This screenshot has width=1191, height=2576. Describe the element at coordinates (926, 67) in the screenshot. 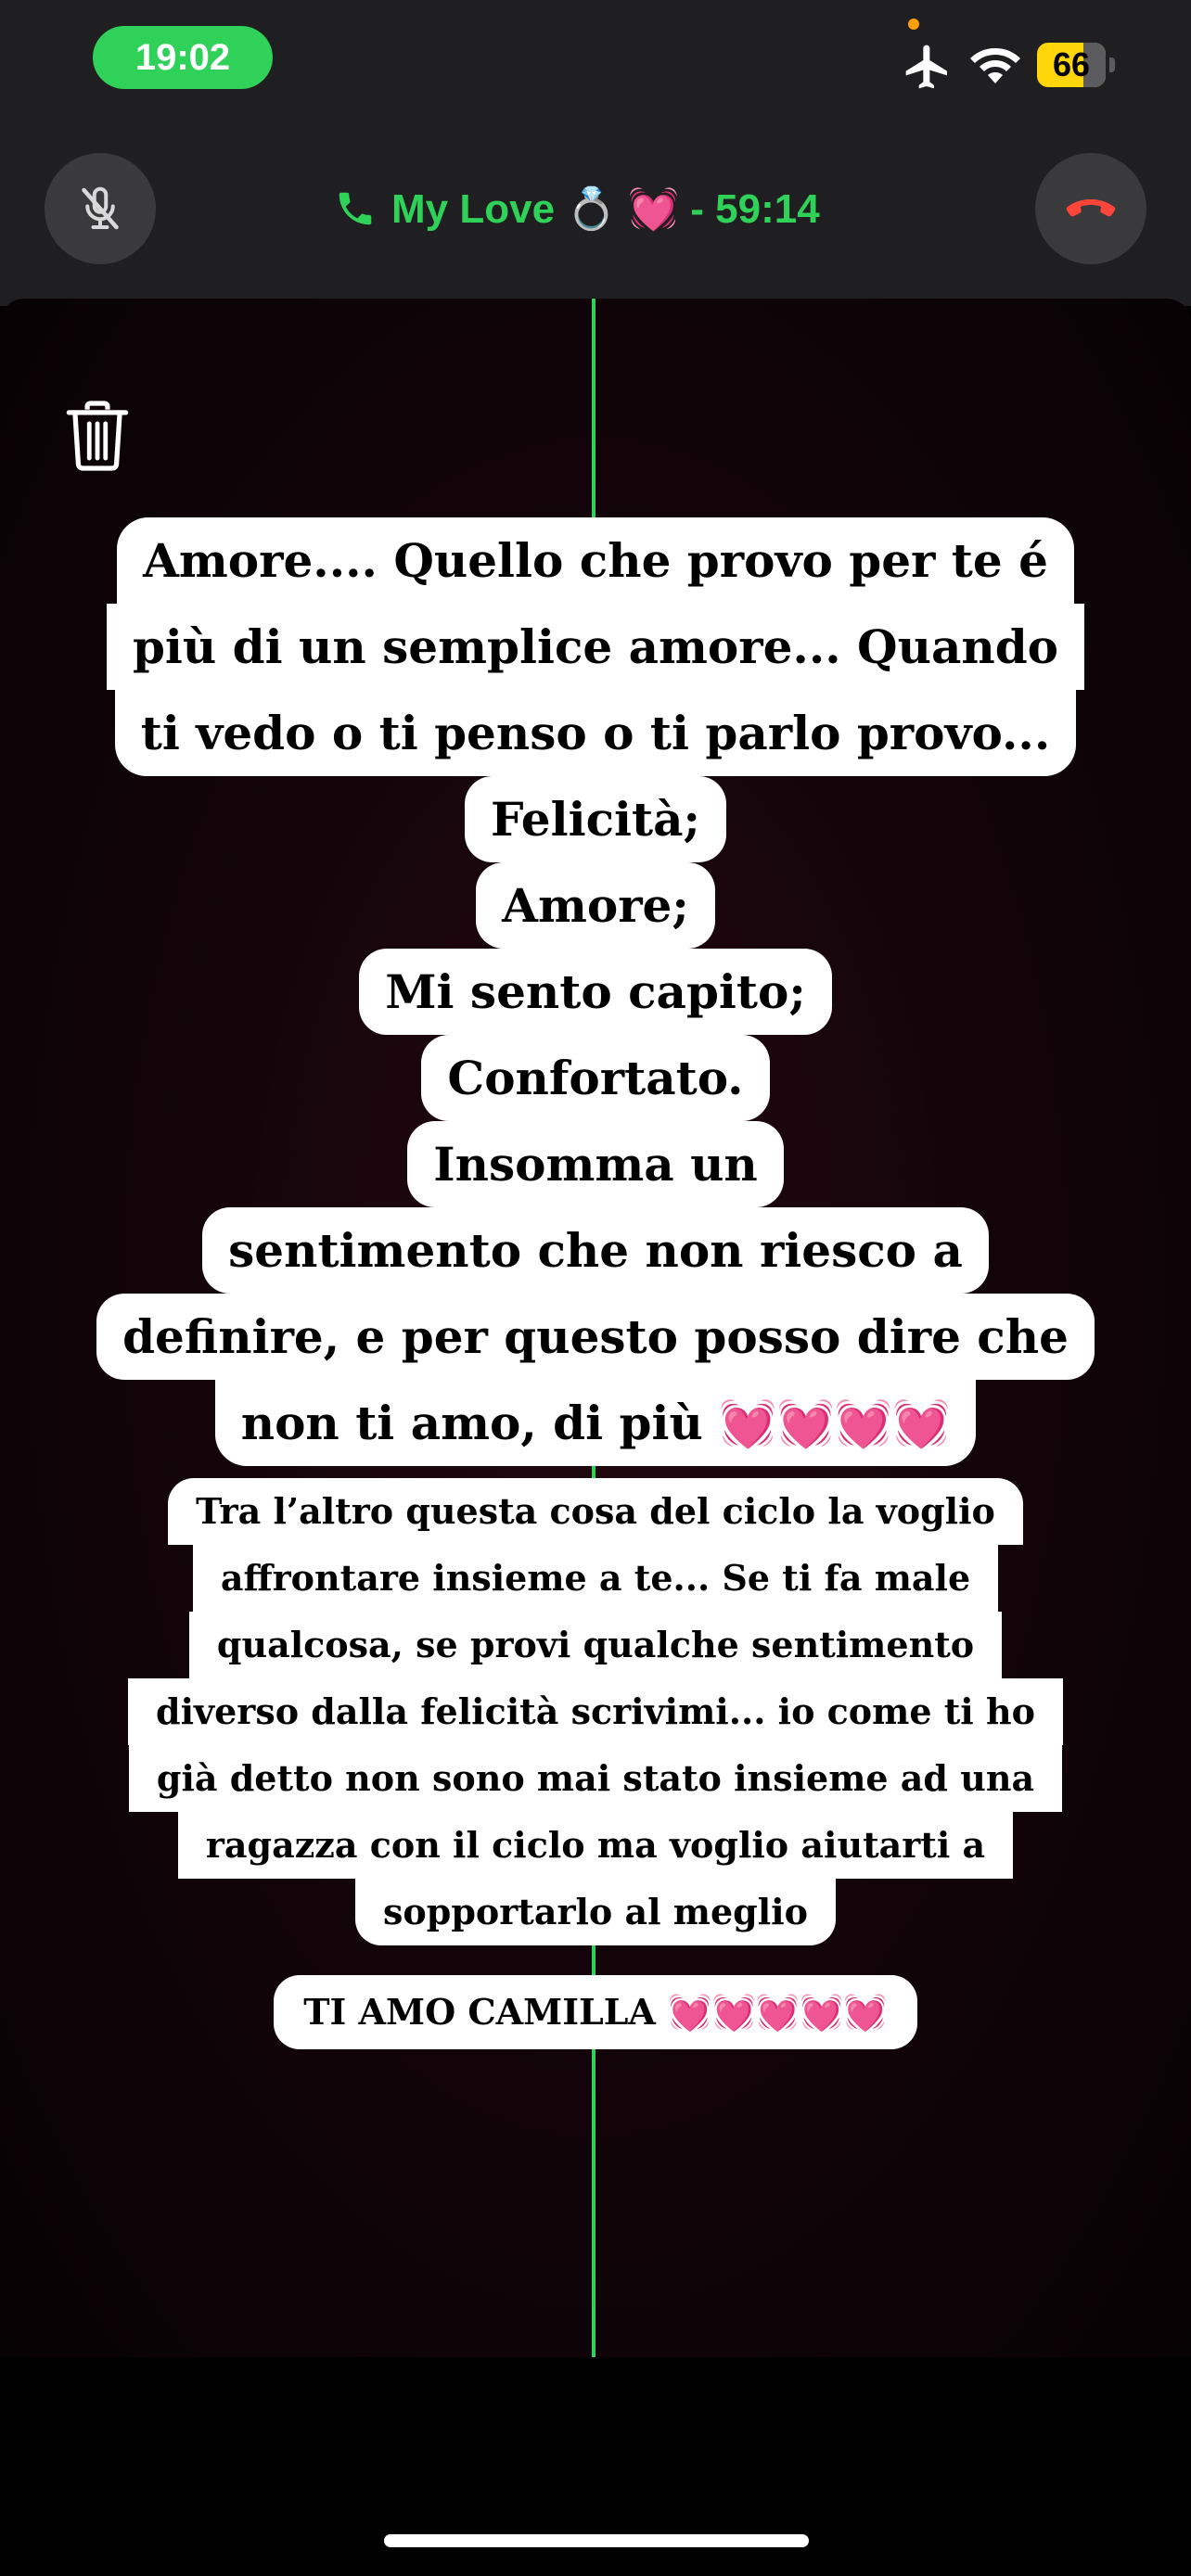

I see `airplane-icon` at that location.